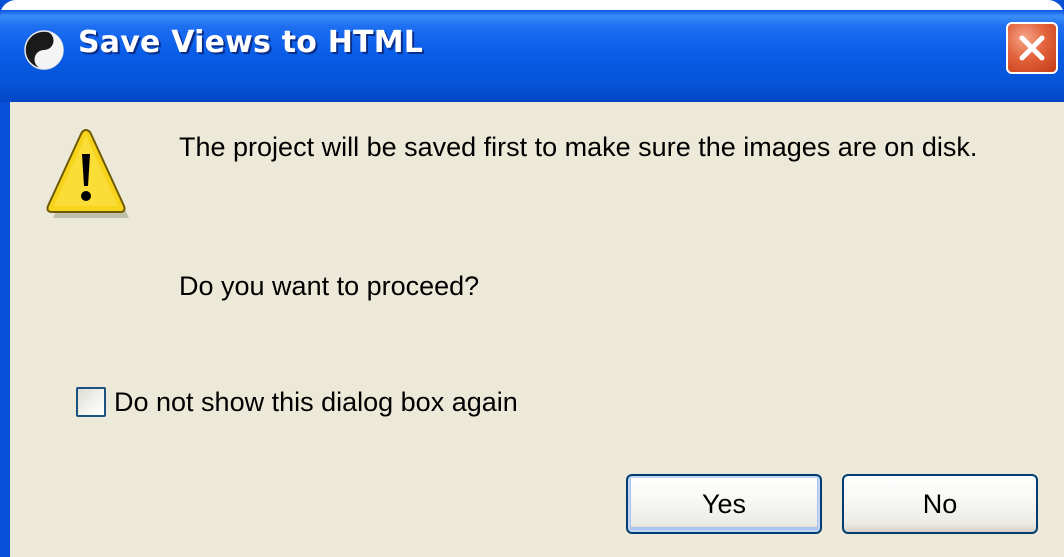 This screenshot has height=557, width=1064. Describe the element at coordinates (251, 42) in the screenshot. I see `window-title: Save Views to HTML` at that location.